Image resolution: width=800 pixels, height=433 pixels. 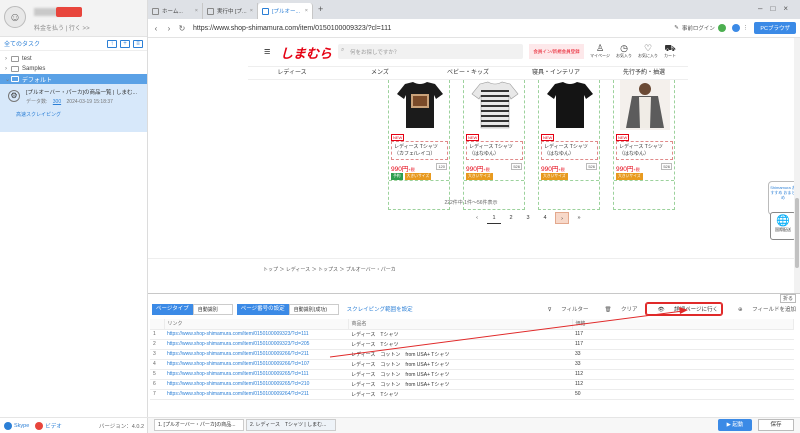 I want to click on product-tags: 予約 大きいサイズ, so click(x=412, y=176).